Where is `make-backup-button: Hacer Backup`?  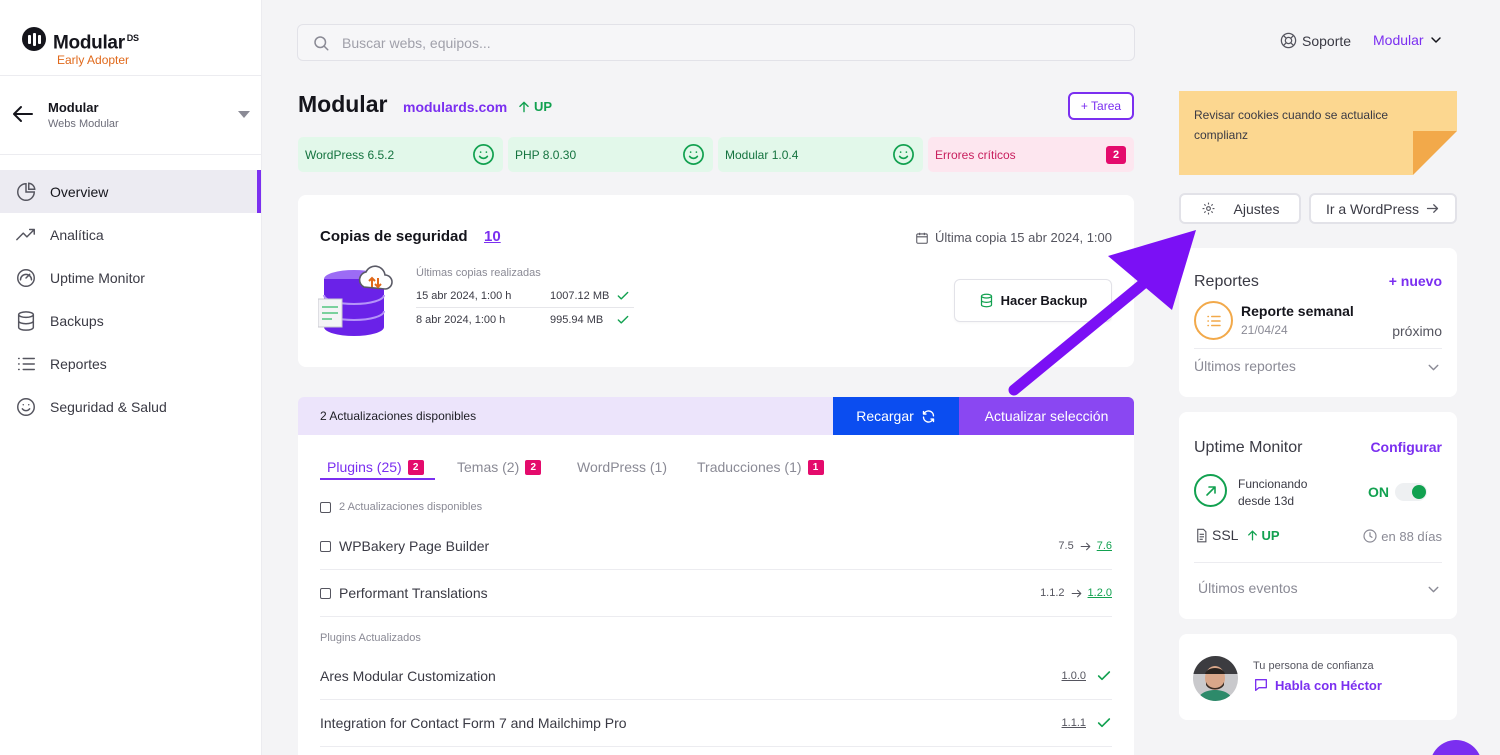
make-backup-button: Hacer Backup is located at coordinates (1033, 300).